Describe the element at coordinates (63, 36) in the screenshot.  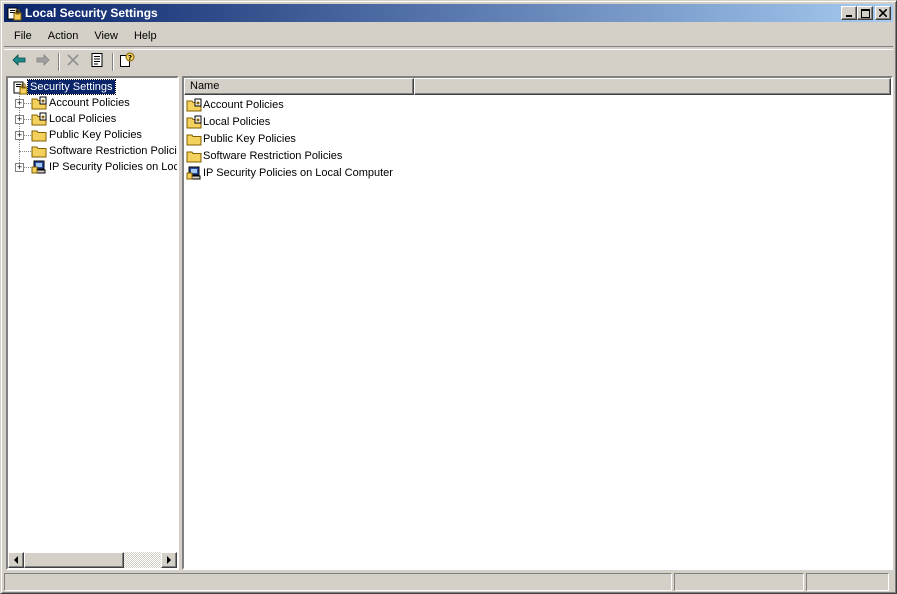
I see `menu-action: Action` at that location.